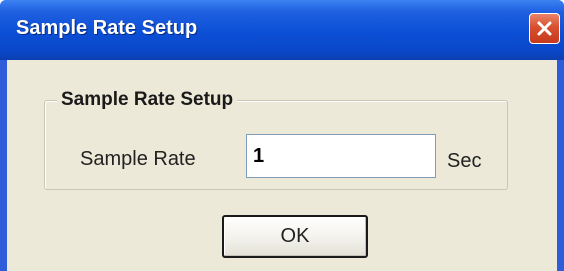 The image size is (564, 271). I want to click on sample-rate-label: Sample Rate, so click(138, 159).